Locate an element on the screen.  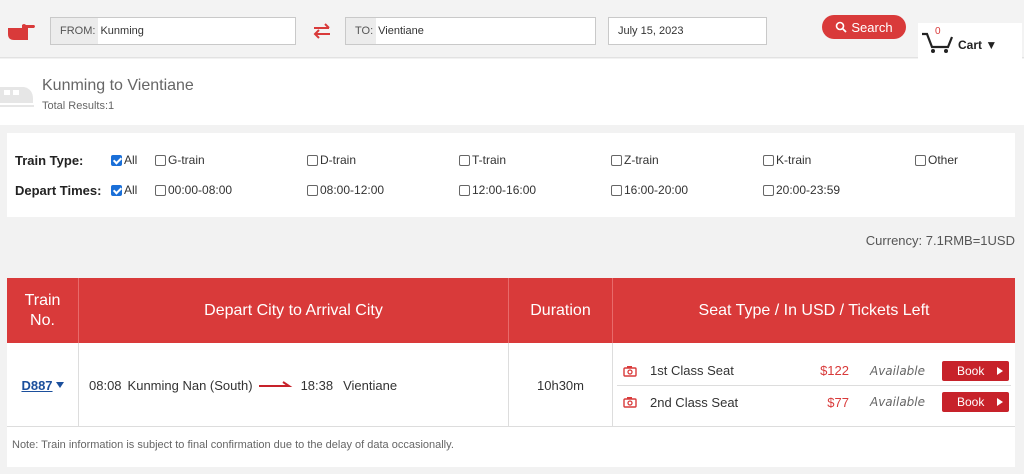
seat-name: 2nd Class Seat is located at coordinates (694, 402).